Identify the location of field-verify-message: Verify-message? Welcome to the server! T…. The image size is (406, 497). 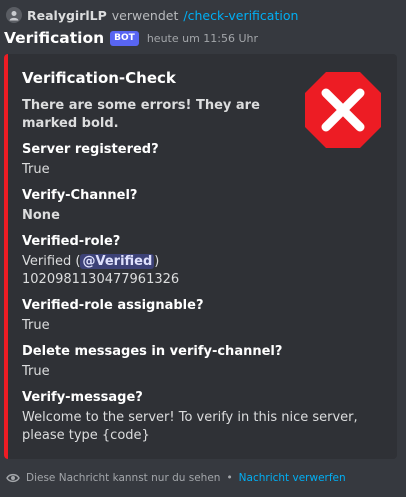
(201, 417).